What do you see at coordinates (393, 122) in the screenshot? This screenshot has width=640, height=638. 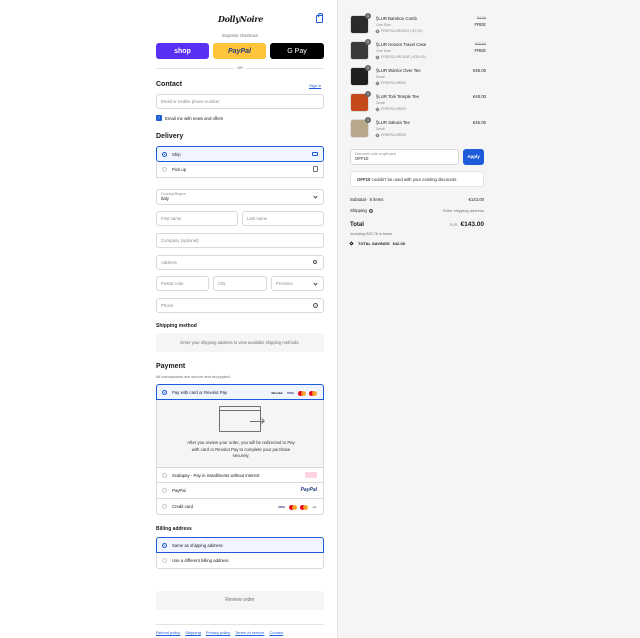 I see `item-name: §LUR Sakura Tee` at bounding box center [393, 122].